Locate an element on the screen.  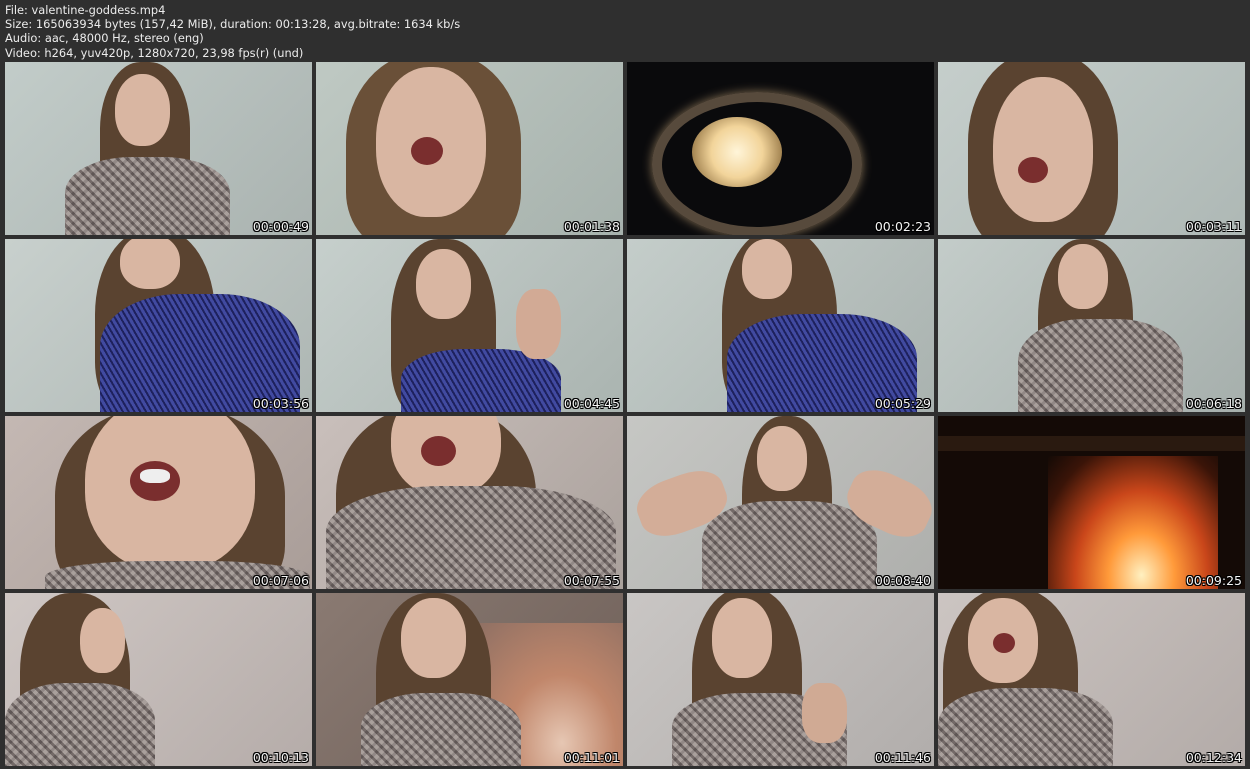
timestamp-label: 00:04:45 is located at coordinates (591, 403).